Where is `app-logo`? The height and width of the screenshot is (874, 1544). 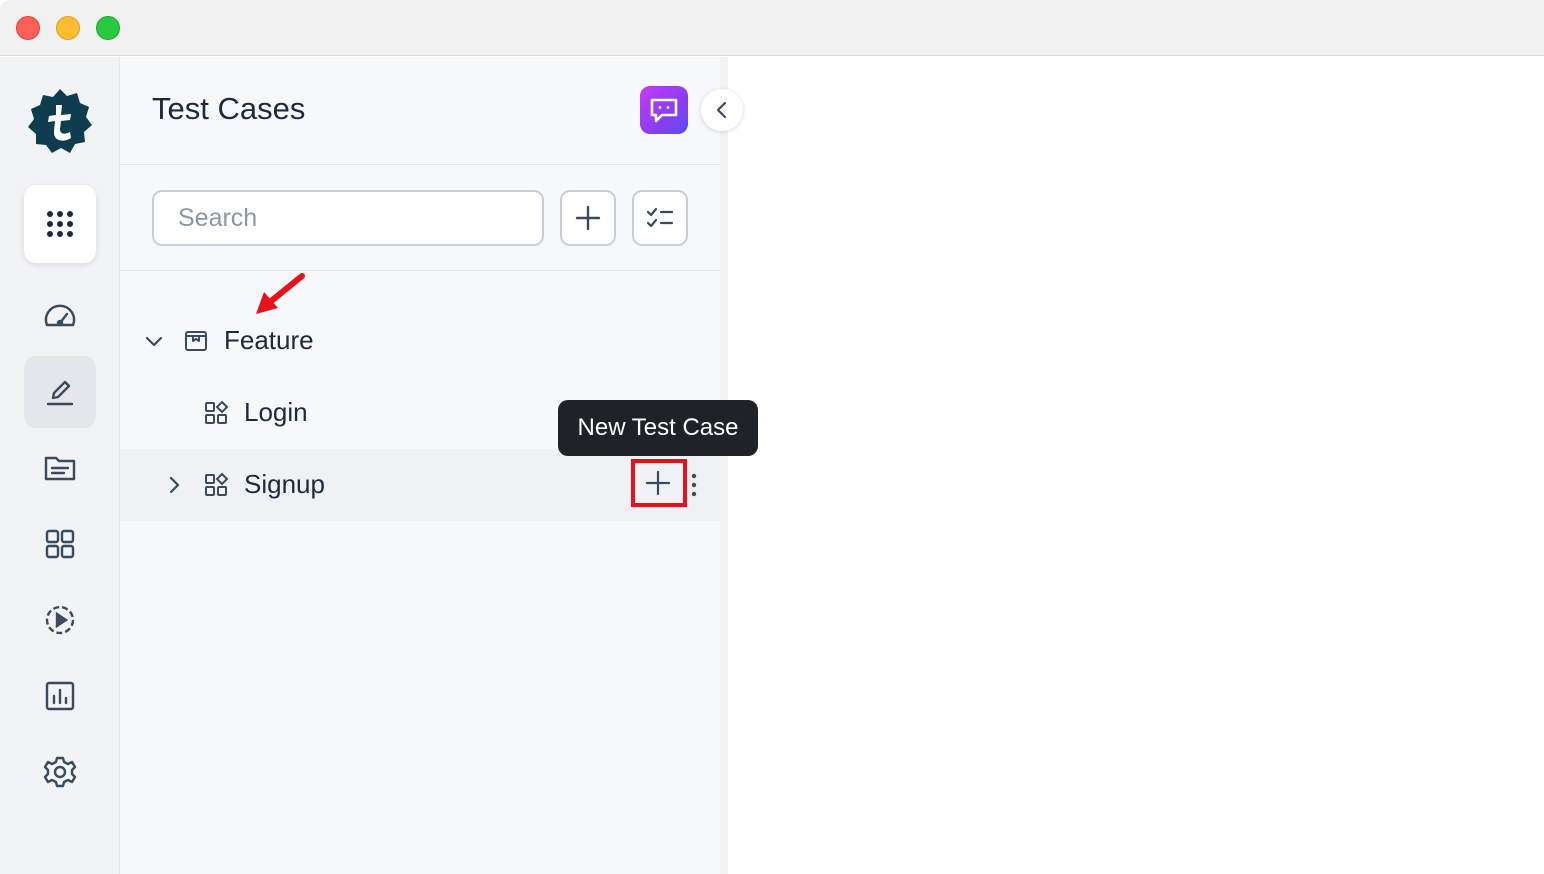 app-logo is located at coordinates (60, 121).